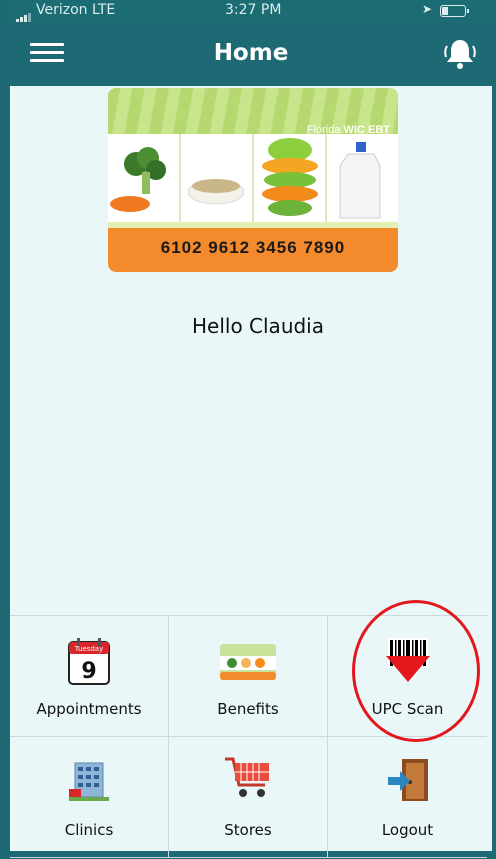  Describe the element at coordinates (257, 326) in the screenshot. I see `greeting-text: Hello Claudia` at that location.